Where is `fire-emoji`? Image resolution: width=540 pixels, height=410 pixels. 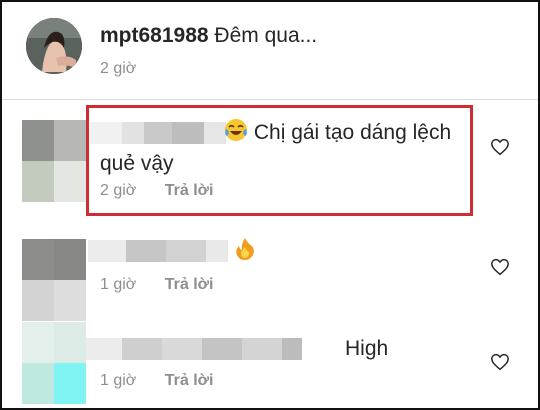 fire-emoji is located at coordinates (245, 254).